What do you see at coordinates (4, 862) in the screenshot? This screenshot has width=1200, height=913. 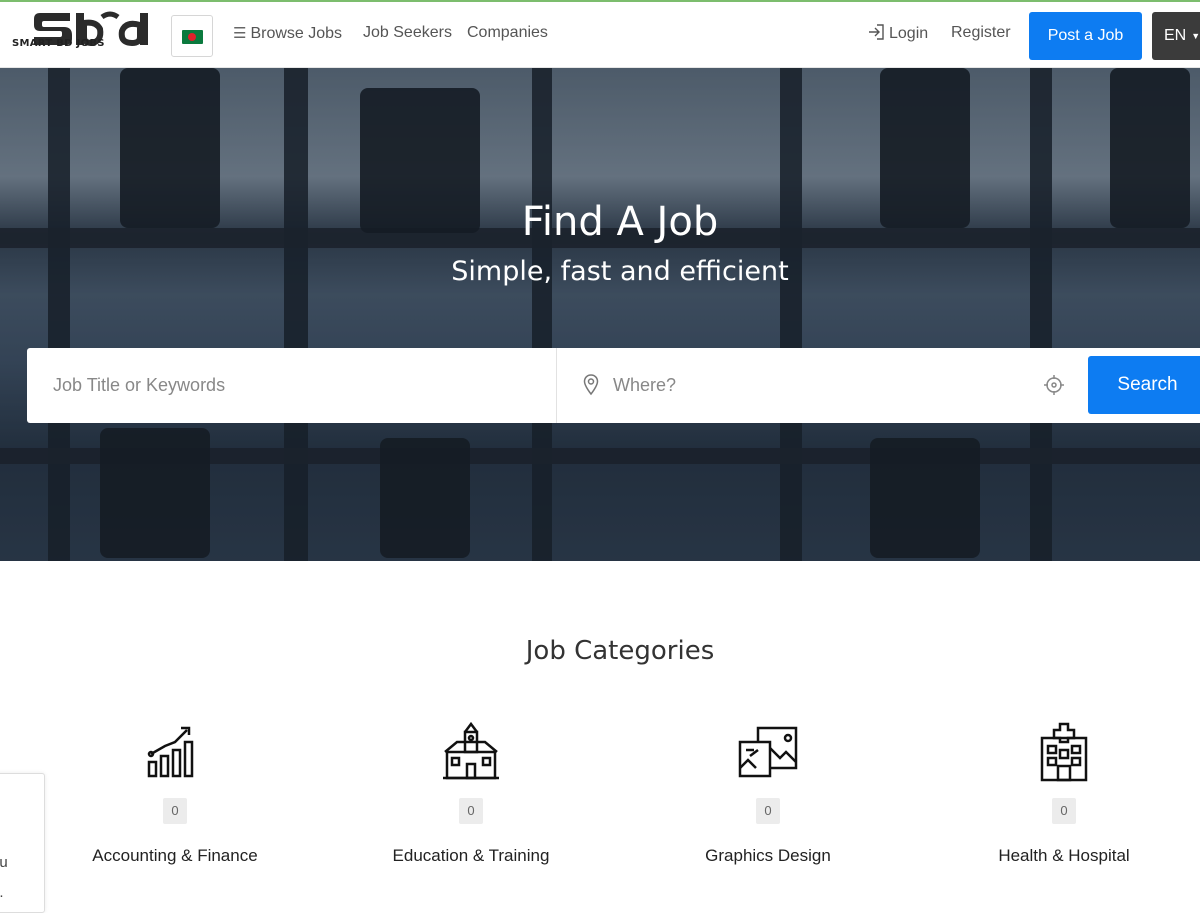 I see `cookie-text-line: ou` at bounding box center [4, 862].